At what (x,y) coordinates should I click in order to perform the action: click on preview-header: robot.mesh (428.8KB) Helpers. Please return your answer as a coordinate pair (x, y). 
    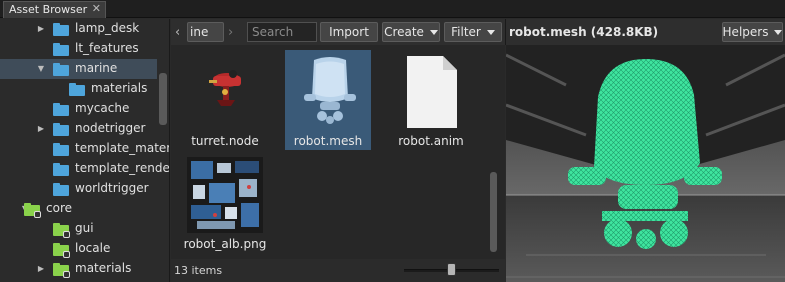
    Looking at the image, I should click on (645, 32).